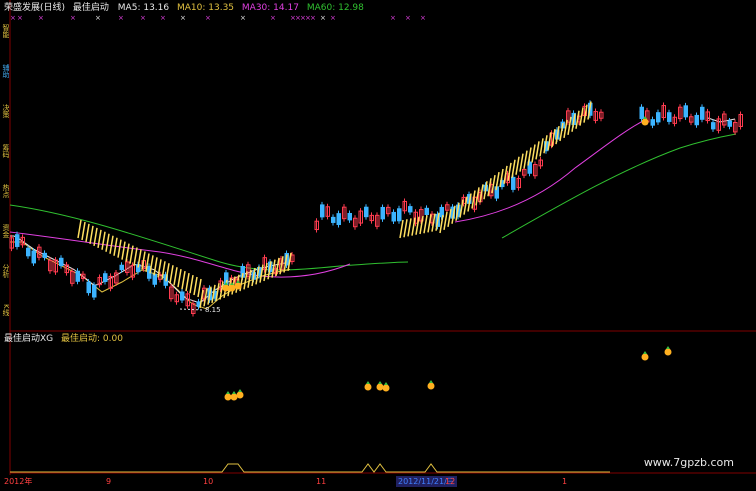  Describe the element at coordinates (4, 314) in the screenshot. I see `side-item-7: K线` at that location.